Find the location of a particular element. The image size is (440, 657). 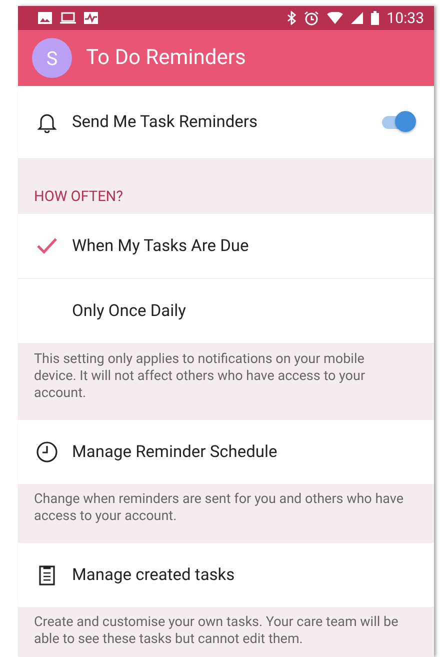

wifi-icon is located at coordinates (334, 18).